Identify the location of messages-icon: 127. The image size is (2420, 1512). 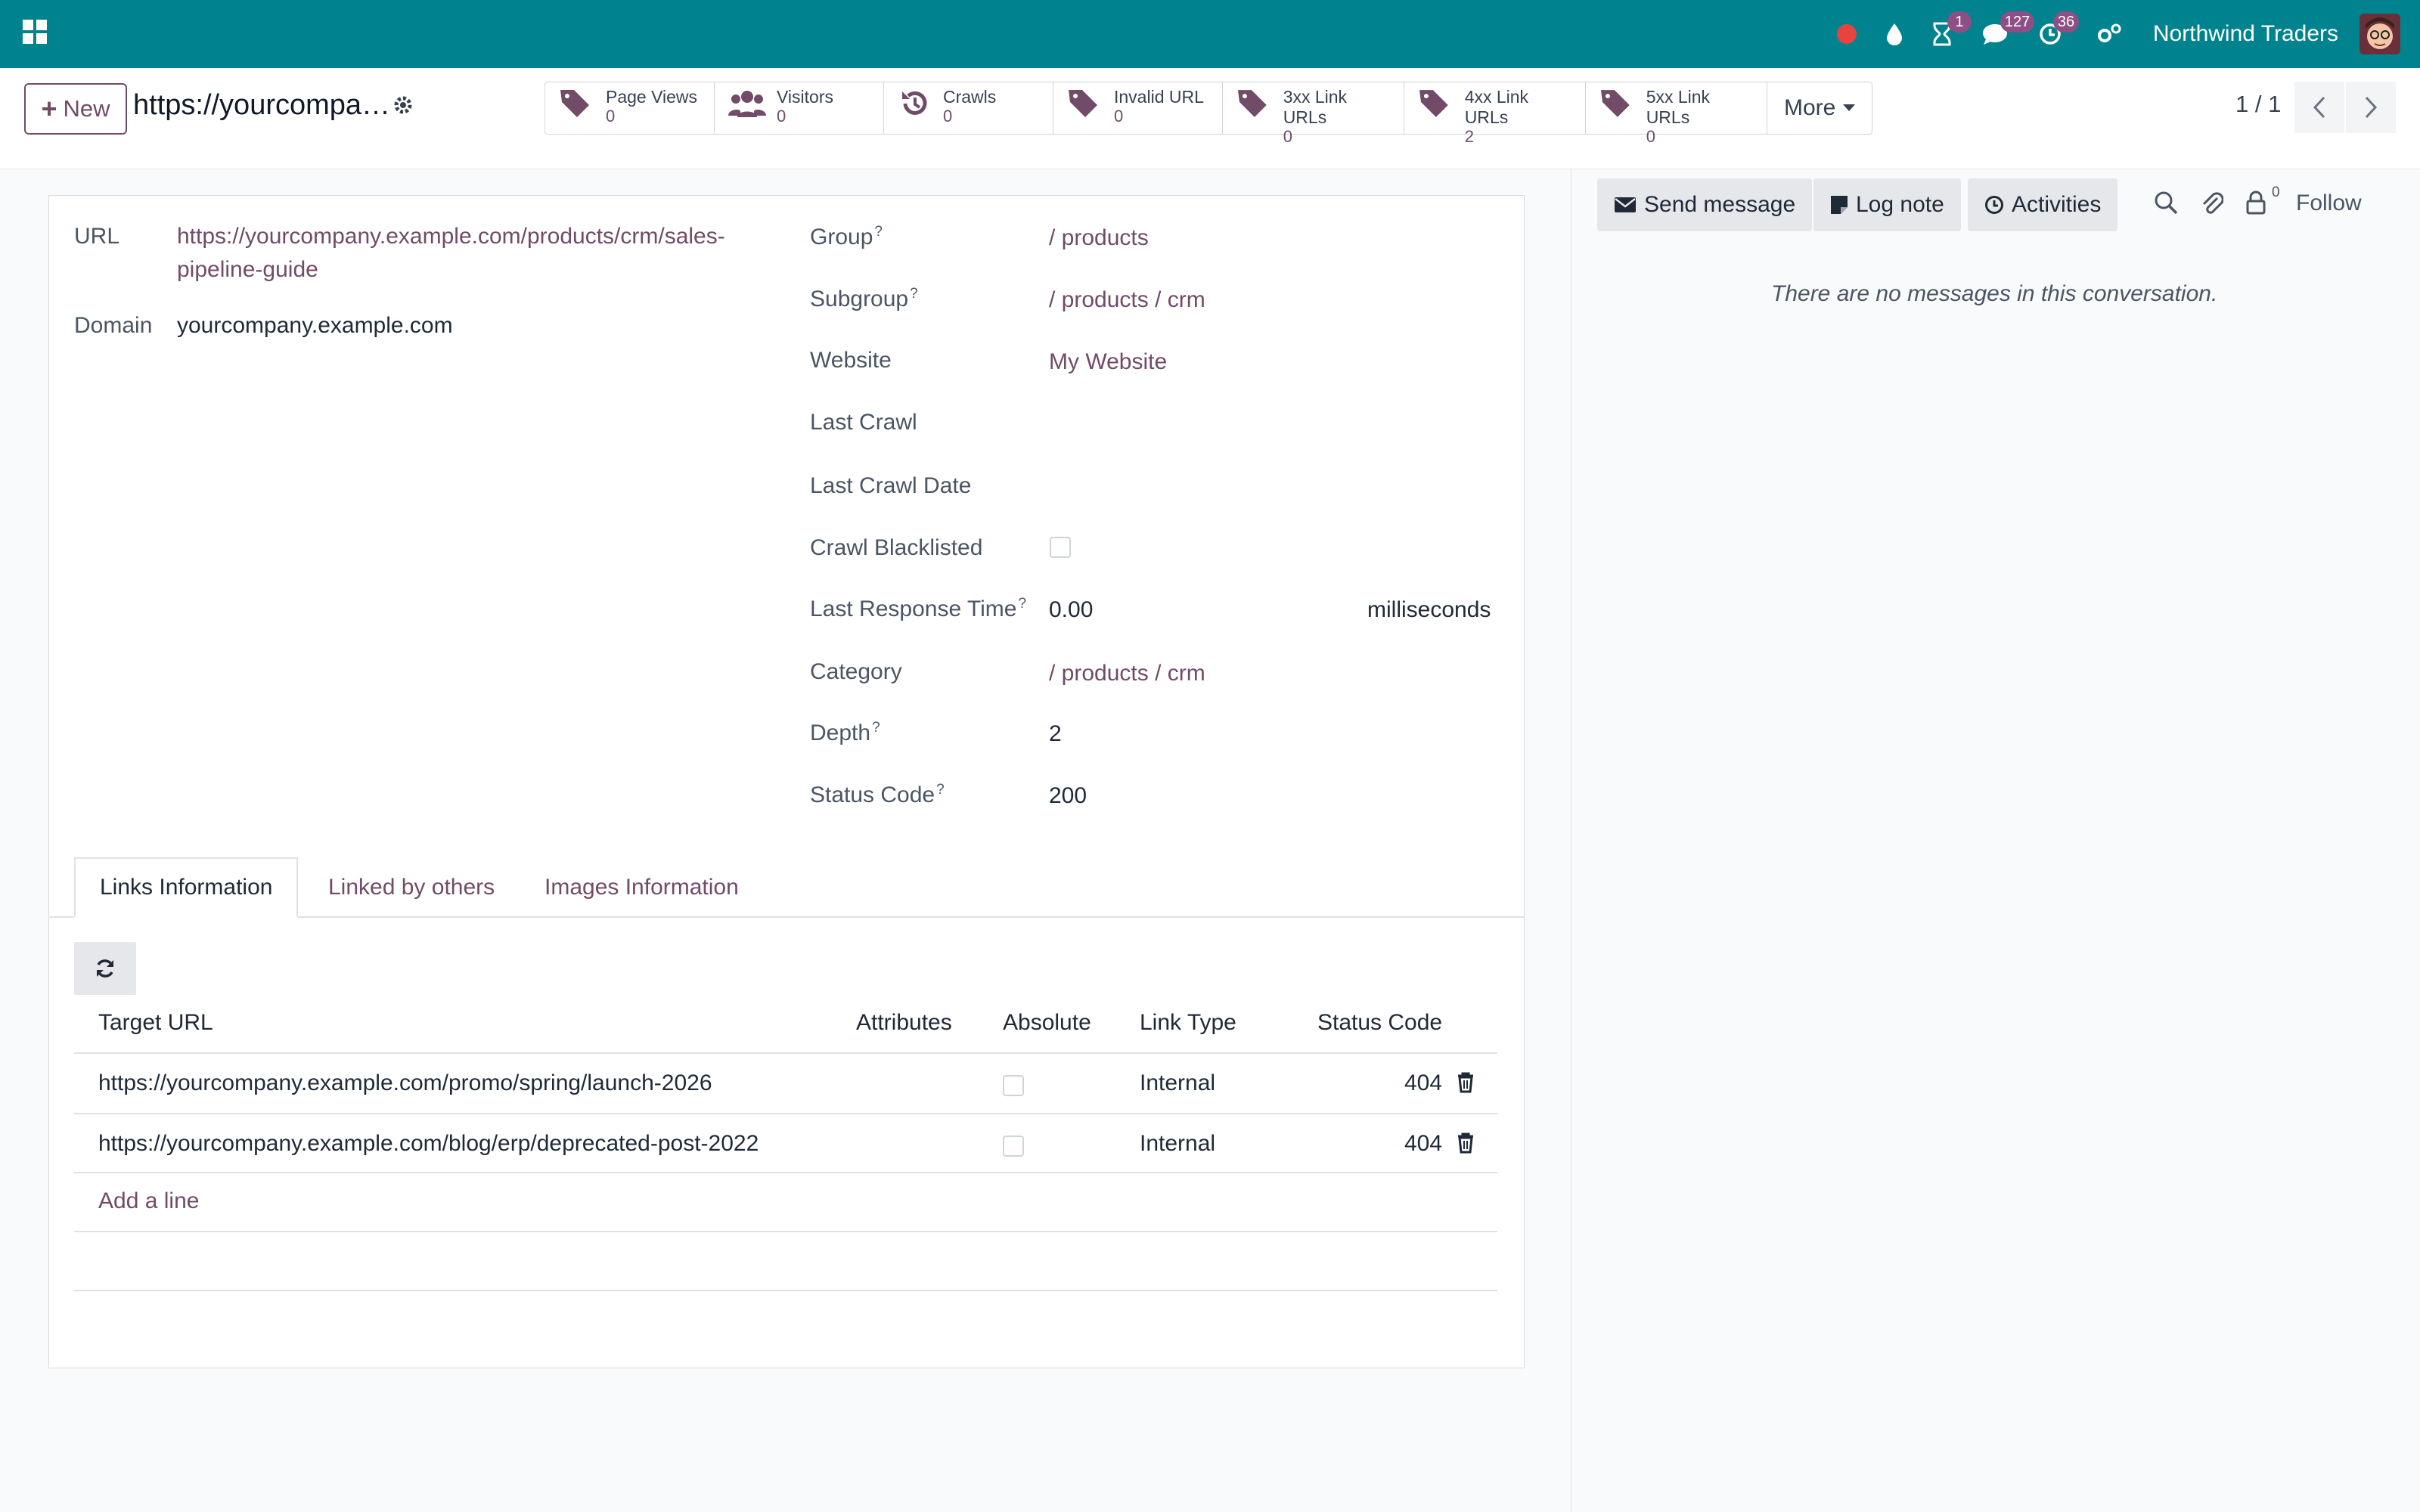
(2008, 28).